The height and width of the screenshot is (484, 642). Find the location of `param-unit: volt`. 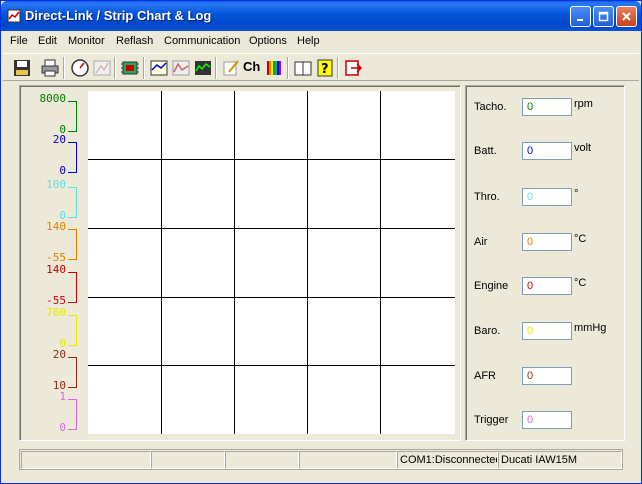

param-unit: volt is located at coordinates (583, 148).